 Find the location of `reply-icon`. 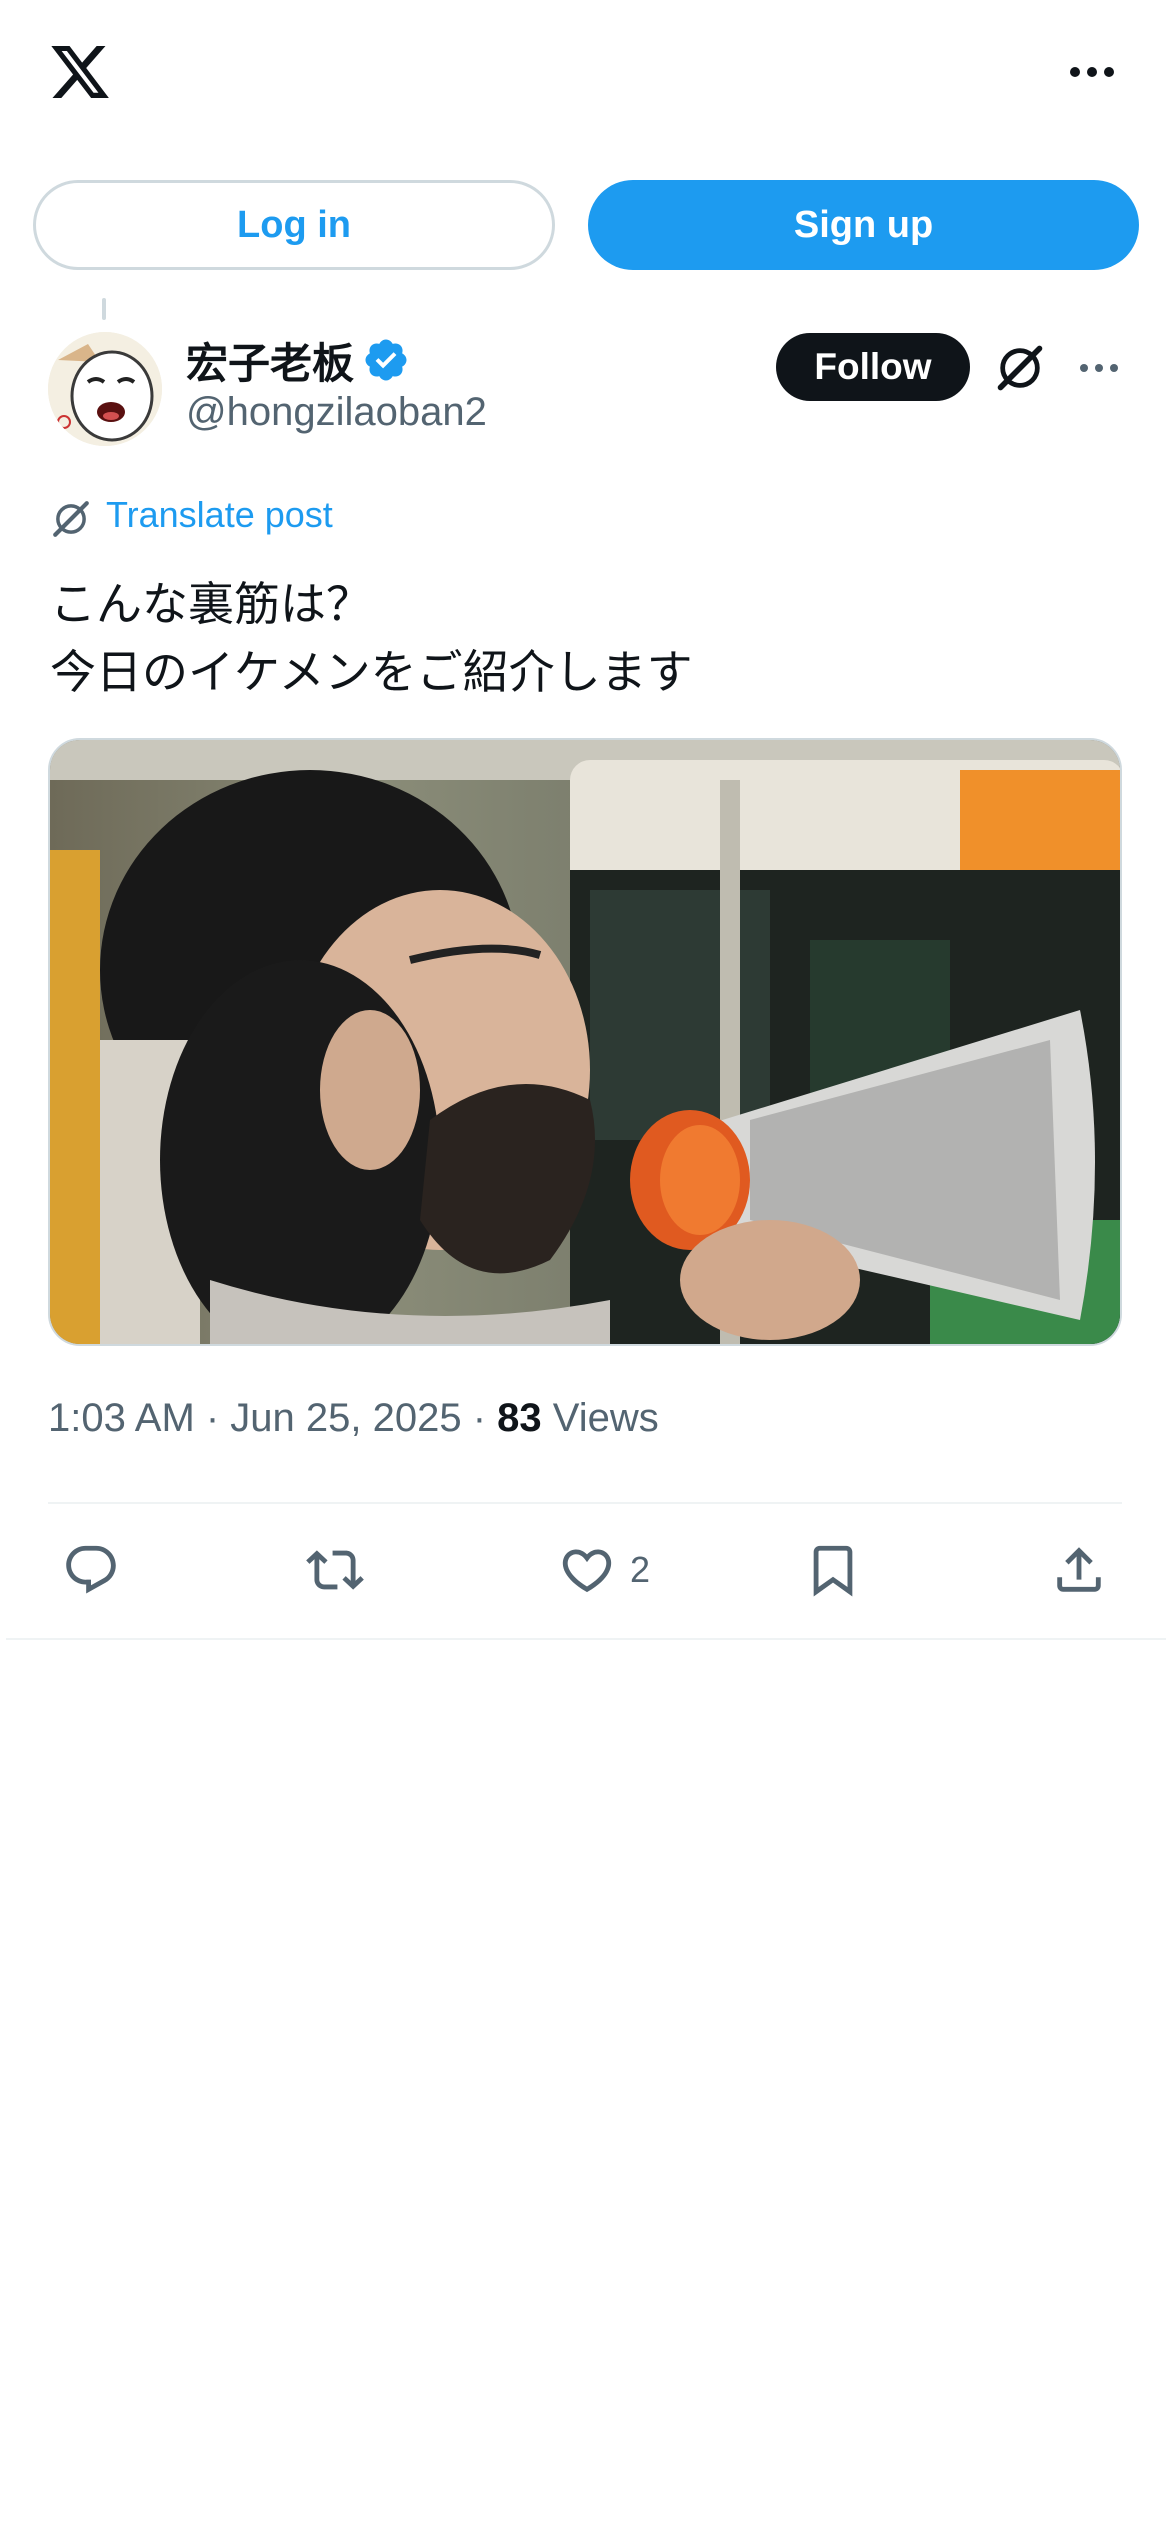

reply-icon is located at coordinates (91, 1569).